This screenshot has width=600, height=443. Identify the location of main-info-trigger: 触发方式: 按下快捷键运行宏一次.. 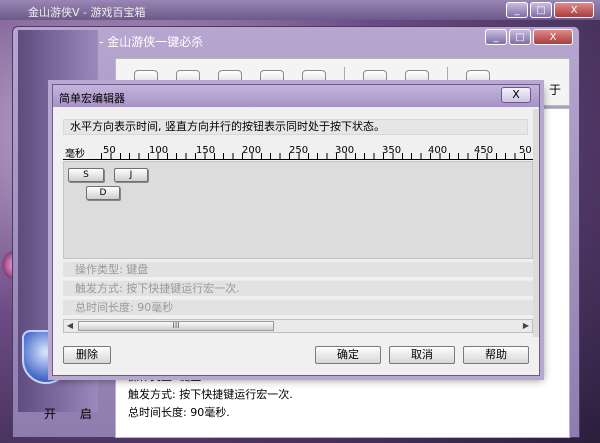
(210, 394).